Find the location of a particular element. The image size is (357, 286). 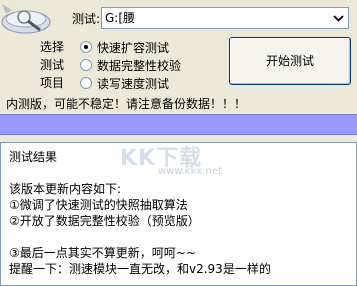

radio-label: 快速扩容测试 is located at coordinates (133, 47).